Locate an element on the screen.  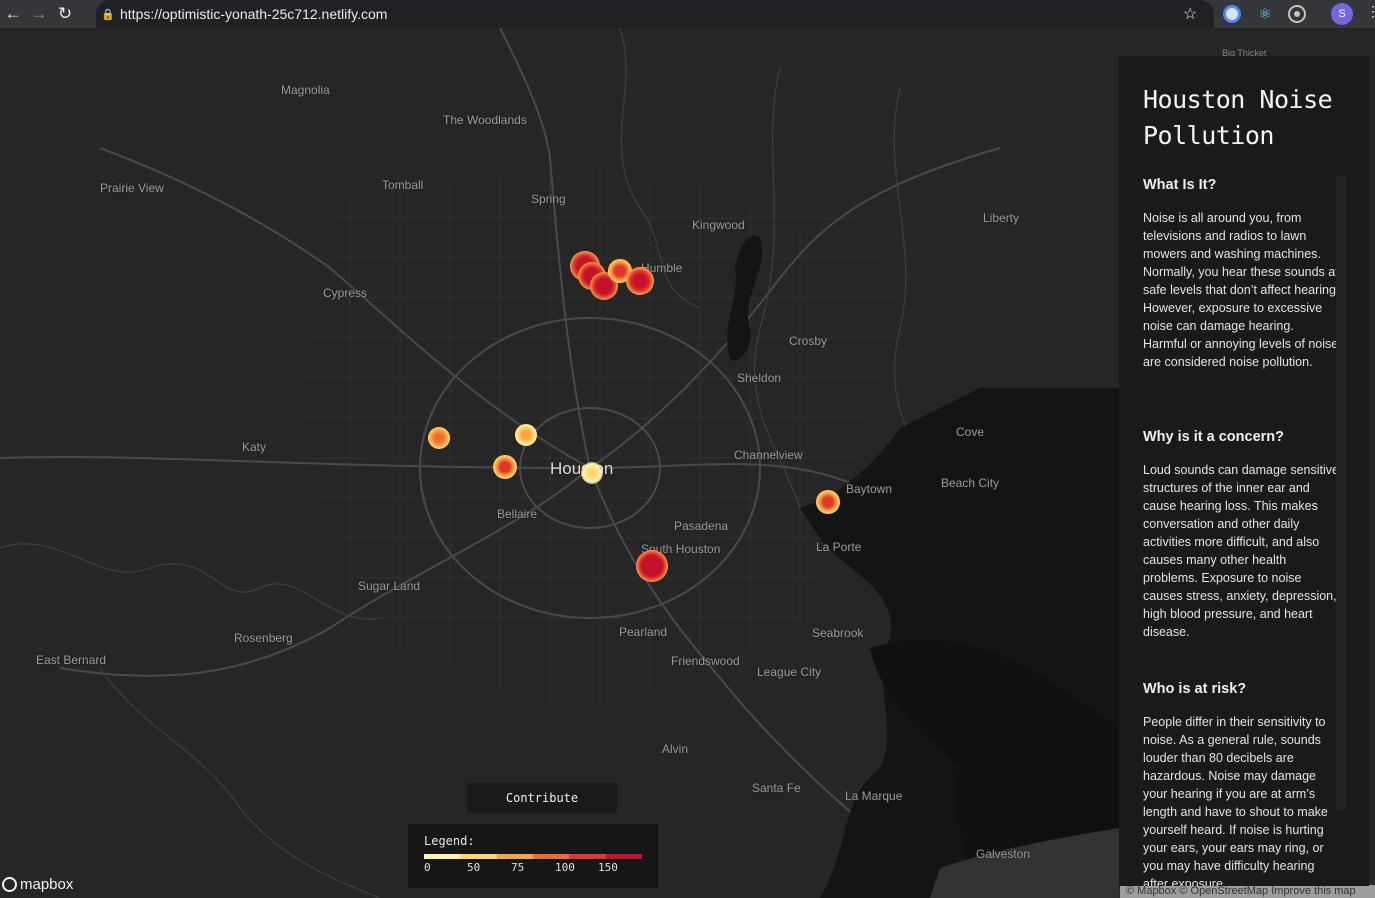
place-label: Magnolia is located at coordinates (305, 90).